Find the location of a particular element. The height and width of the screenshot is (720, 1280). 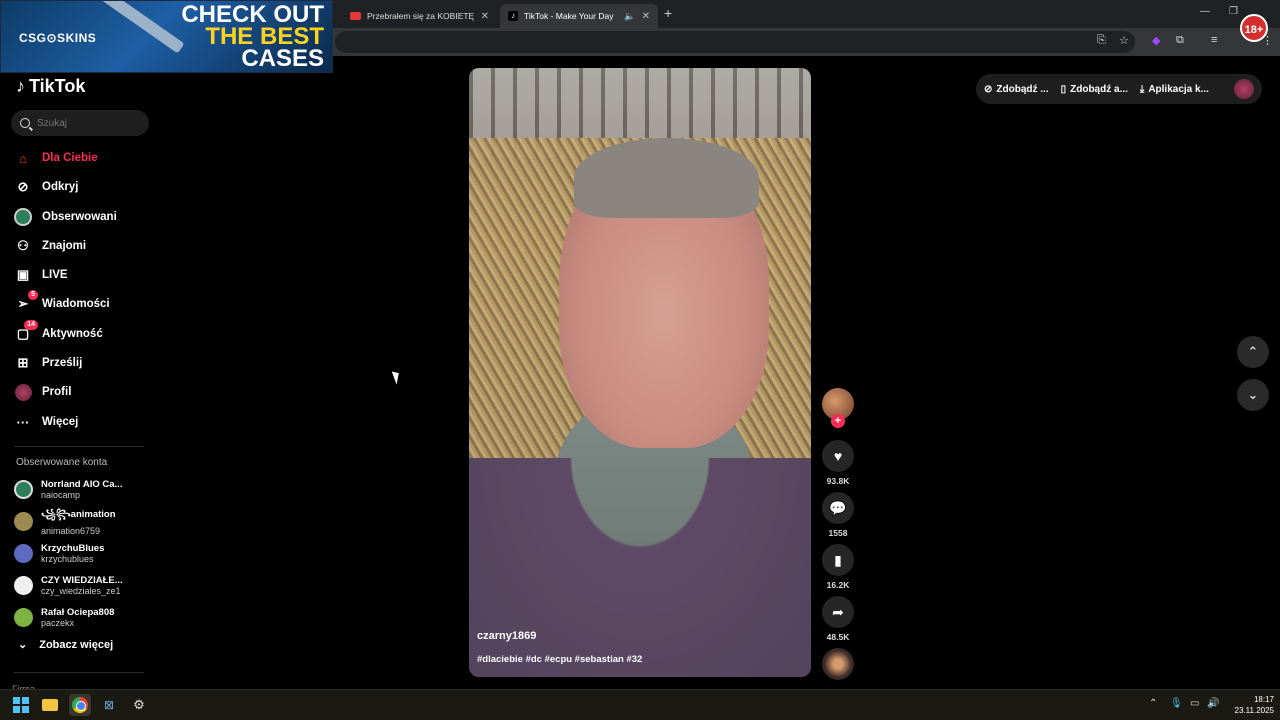

nav-wiadomosci: ➢ 5 Wiadomości is located at coordinates (84, 303).